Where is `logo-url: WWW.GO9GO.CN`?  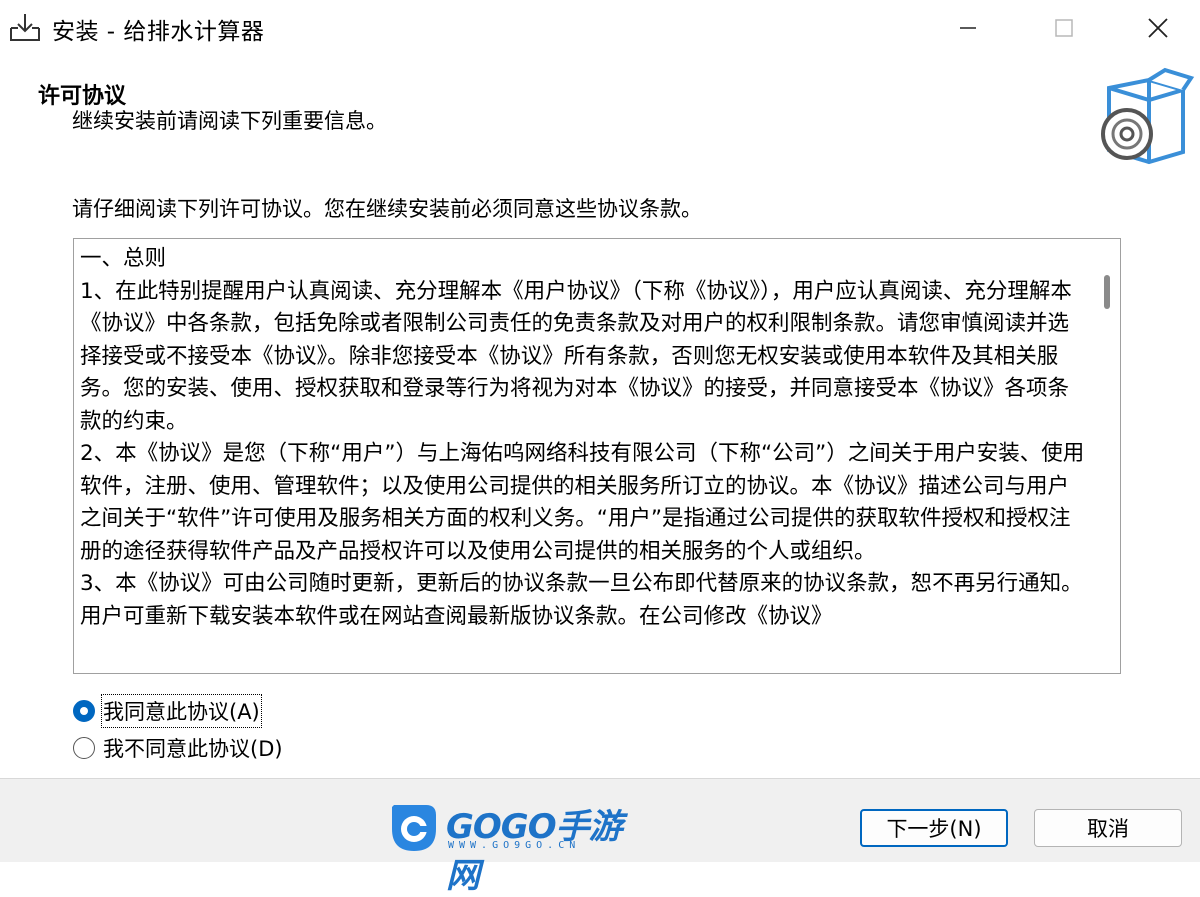
logo-url: WWW.GO9GO.CN is located at coordinates (514, 845).